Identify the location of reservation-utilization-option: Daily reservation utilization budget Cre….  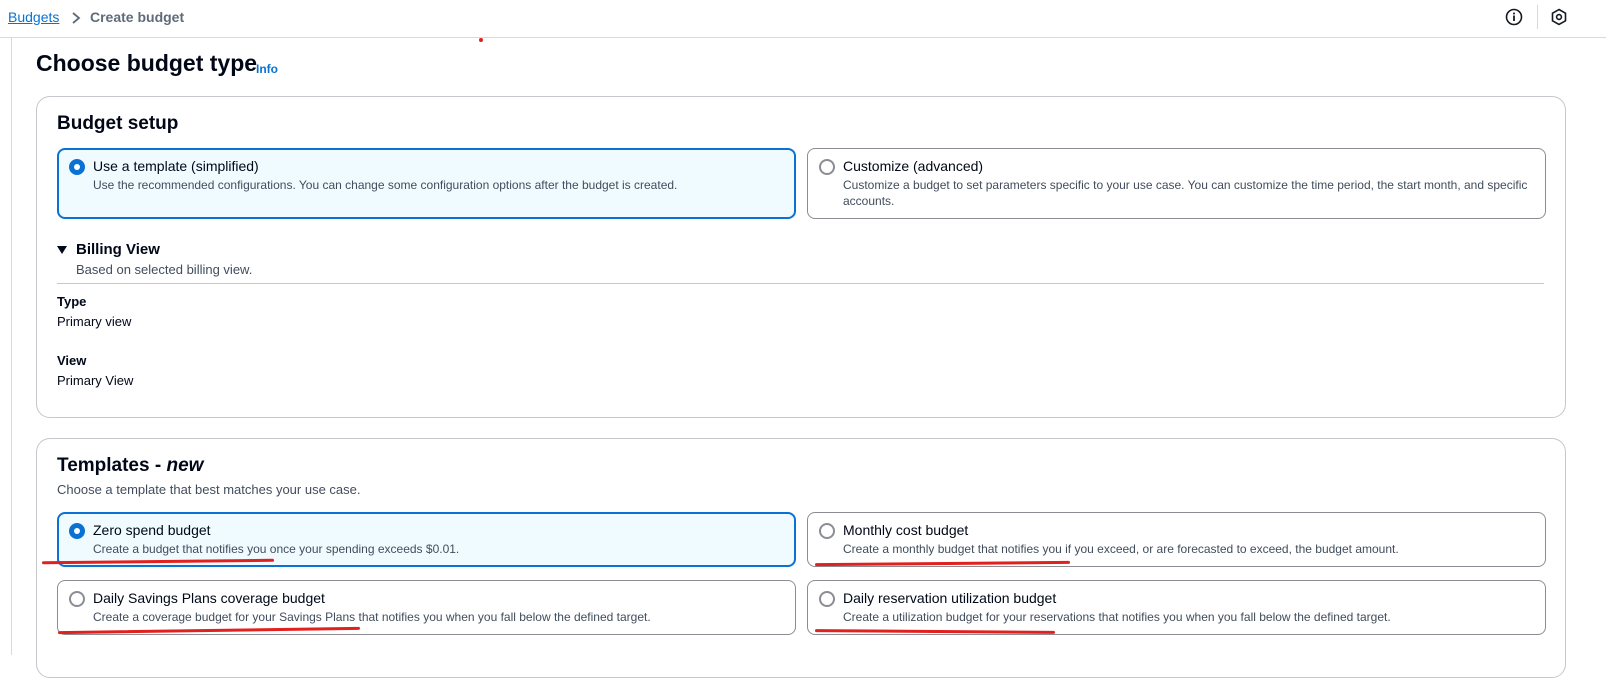
(1176, 607).